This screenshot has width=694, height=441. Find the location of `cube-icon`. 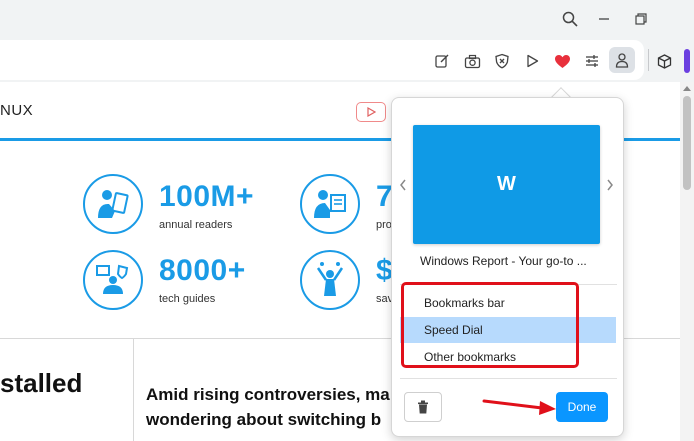

cube-icon is located at coordinates (664, 61).